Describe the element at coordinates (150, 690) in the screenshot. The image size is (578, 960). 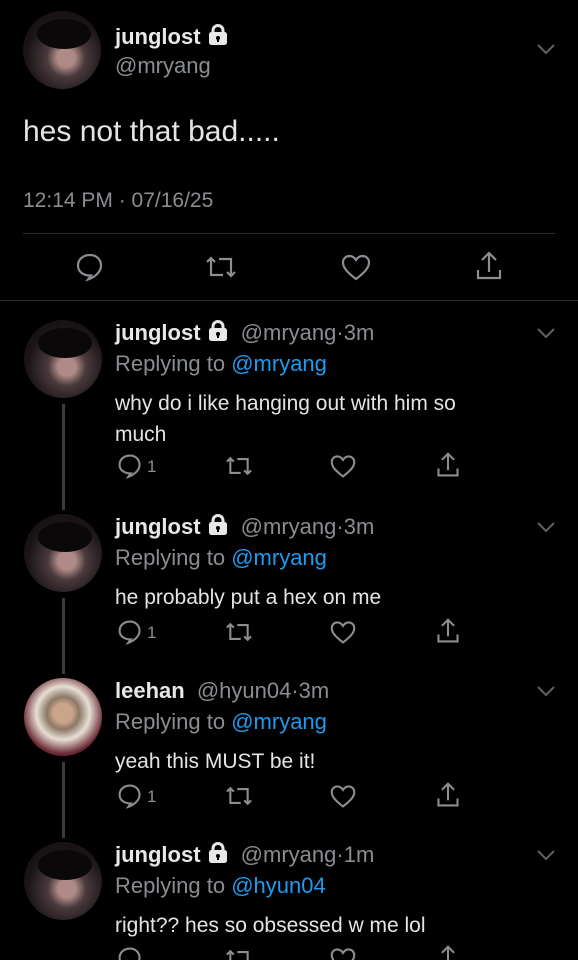
I see `display-name: leehan` at that location.